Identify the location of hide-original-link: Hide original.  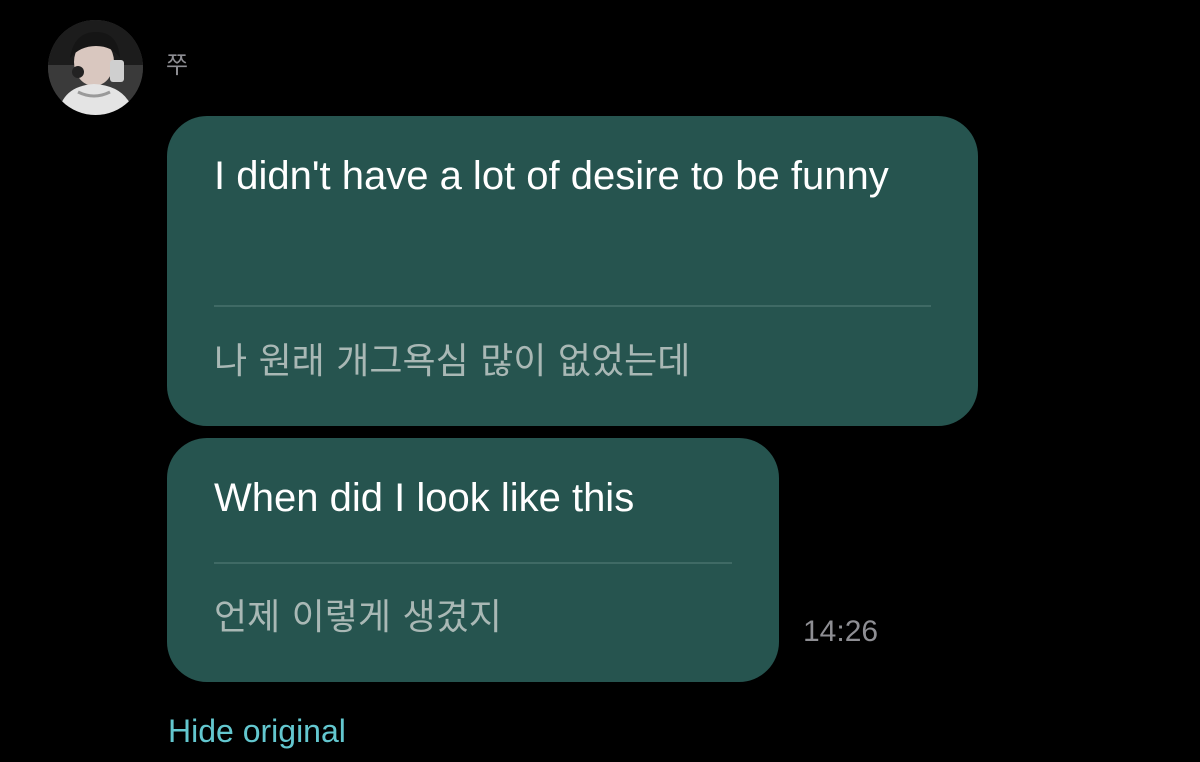
(257, 731).